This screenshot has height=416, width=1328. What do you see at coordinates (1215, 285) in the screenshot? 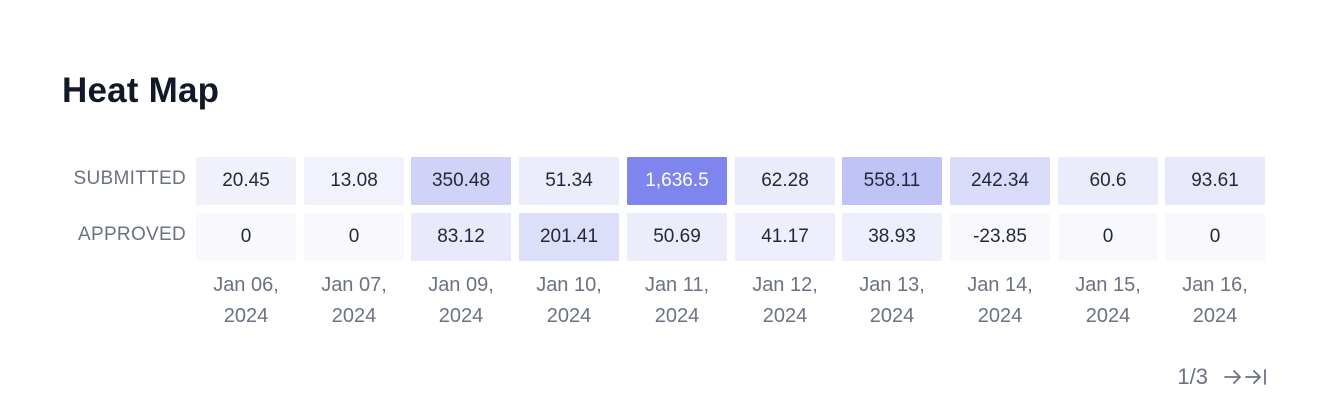
I see `column-label-date: Jan 16,` at bounding box center [1215, 285].